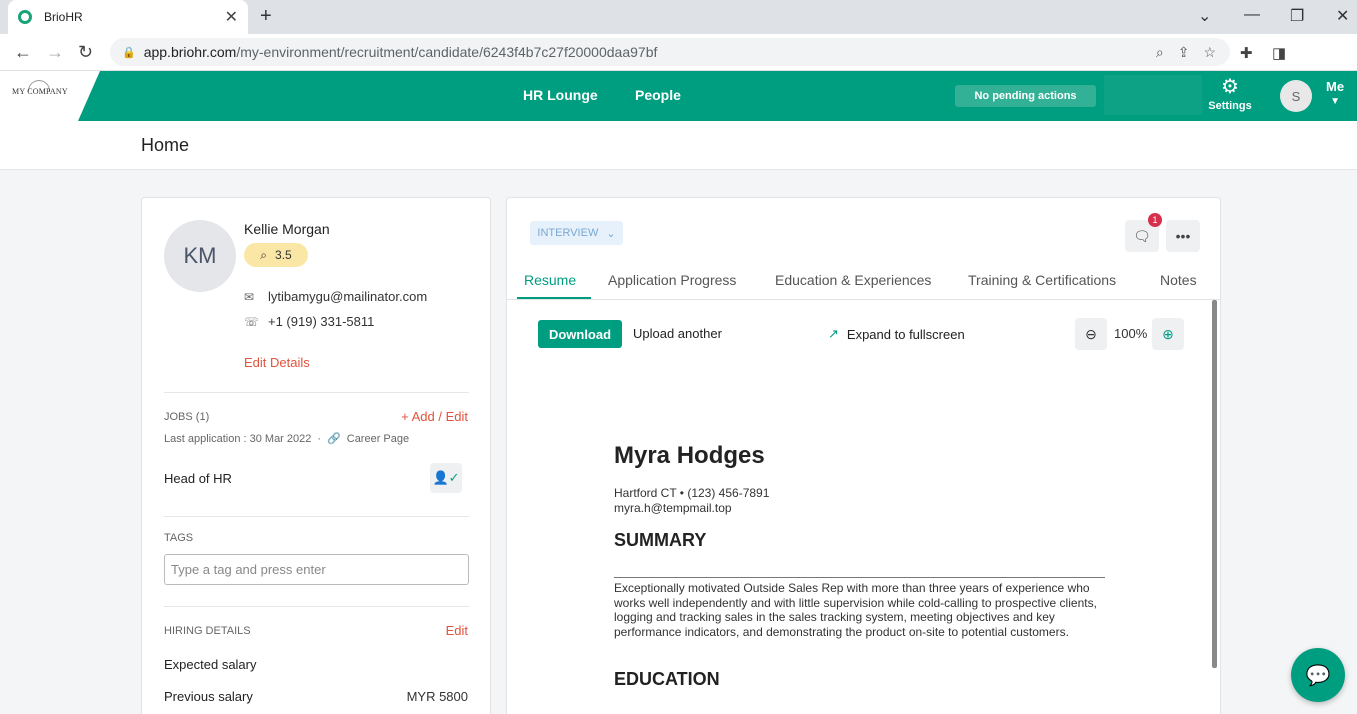 The width and height of the screenshot is (1357, 714). Describe the element at coordinates (1160, 52) in the screenshot. I see `zoom-icon: ⌕` at that location.